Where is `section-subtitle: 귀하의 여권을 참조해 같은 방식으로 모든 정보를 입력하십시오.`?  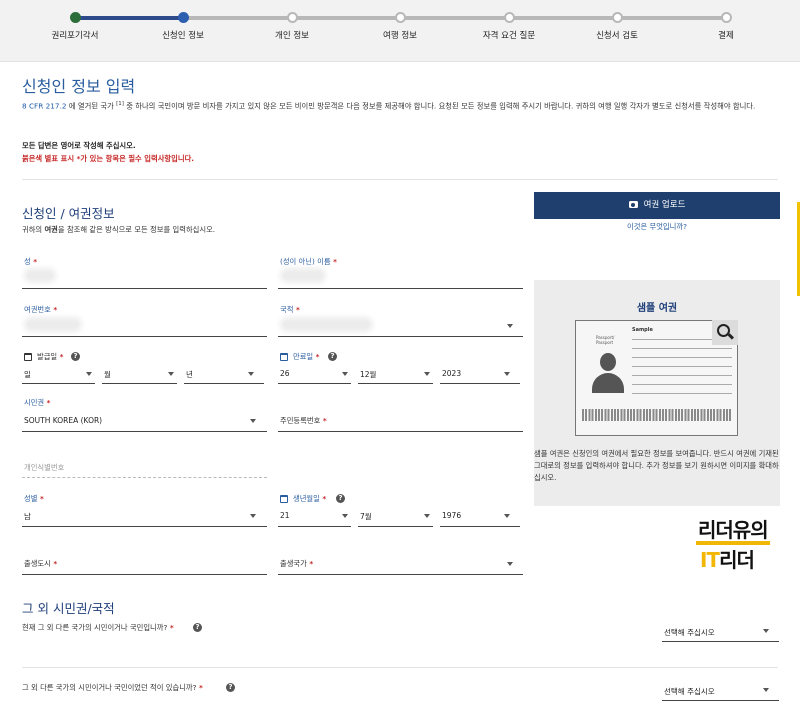
section-subtitle: 귀하의 여권을 참조해 같은 방식으로 모든 정보를 입력하십시오. is located at coordinates (118, 230).